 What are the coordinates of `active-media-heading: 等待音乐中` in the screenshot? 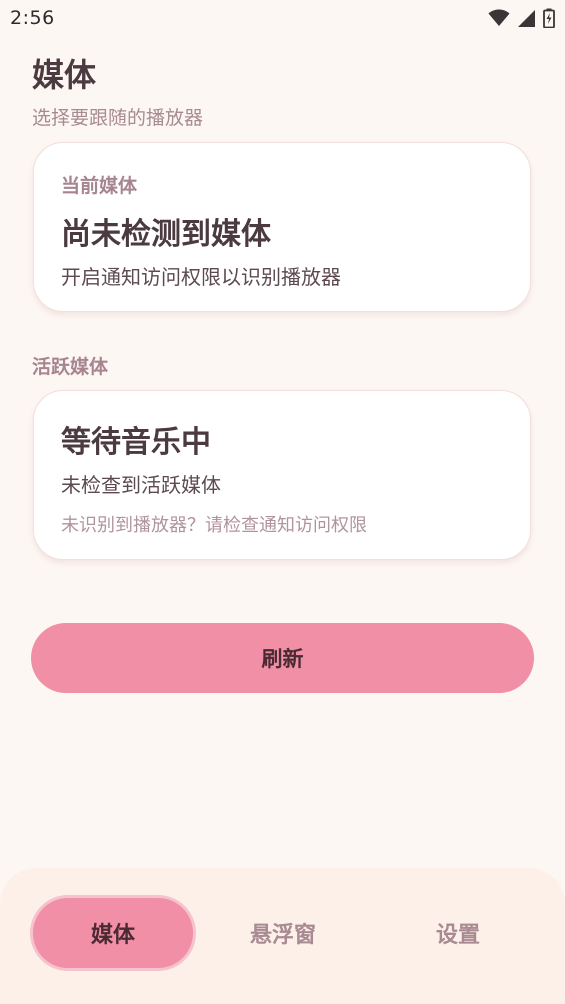 It's located at (136, 442).